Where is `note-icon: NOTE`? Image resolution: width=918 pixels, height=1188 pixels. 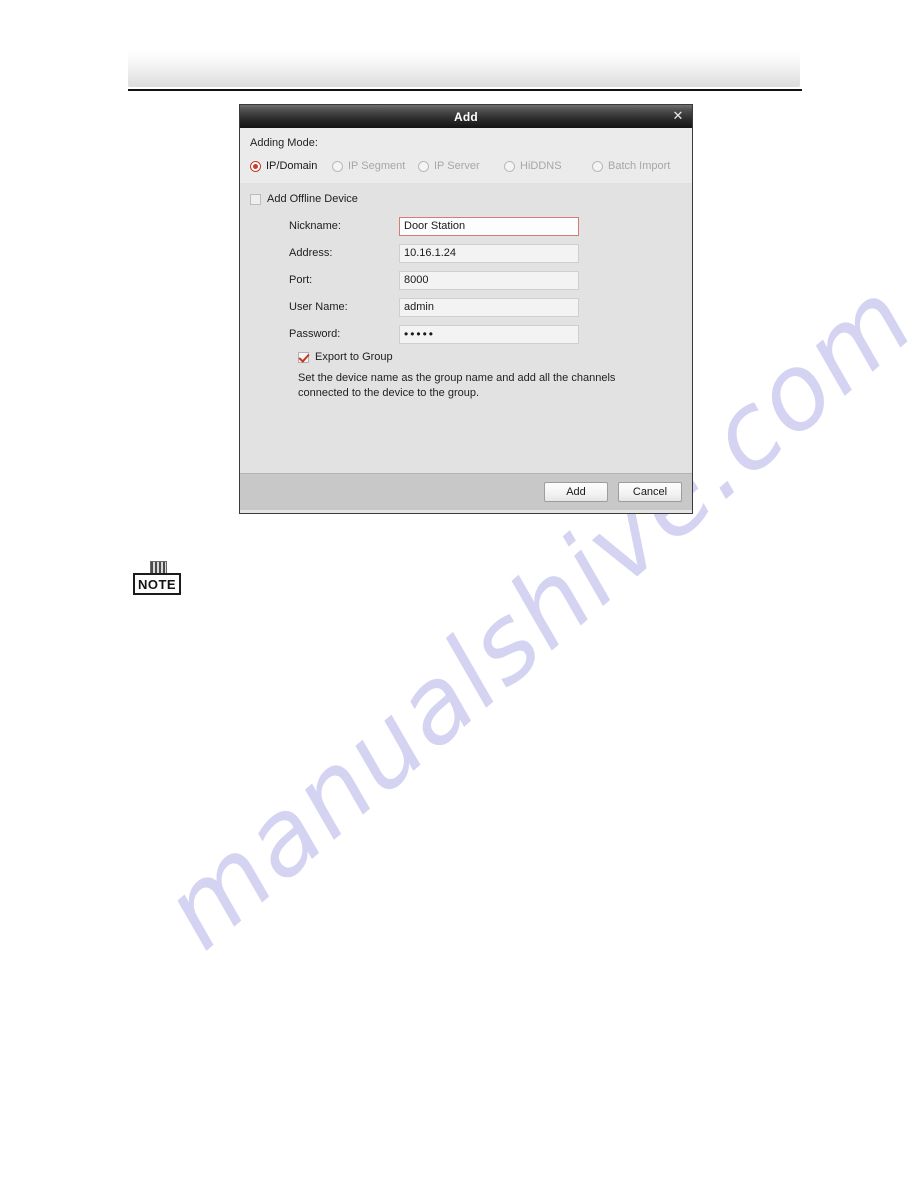
note-icon: NOTE is located at coordinates (157, 581).